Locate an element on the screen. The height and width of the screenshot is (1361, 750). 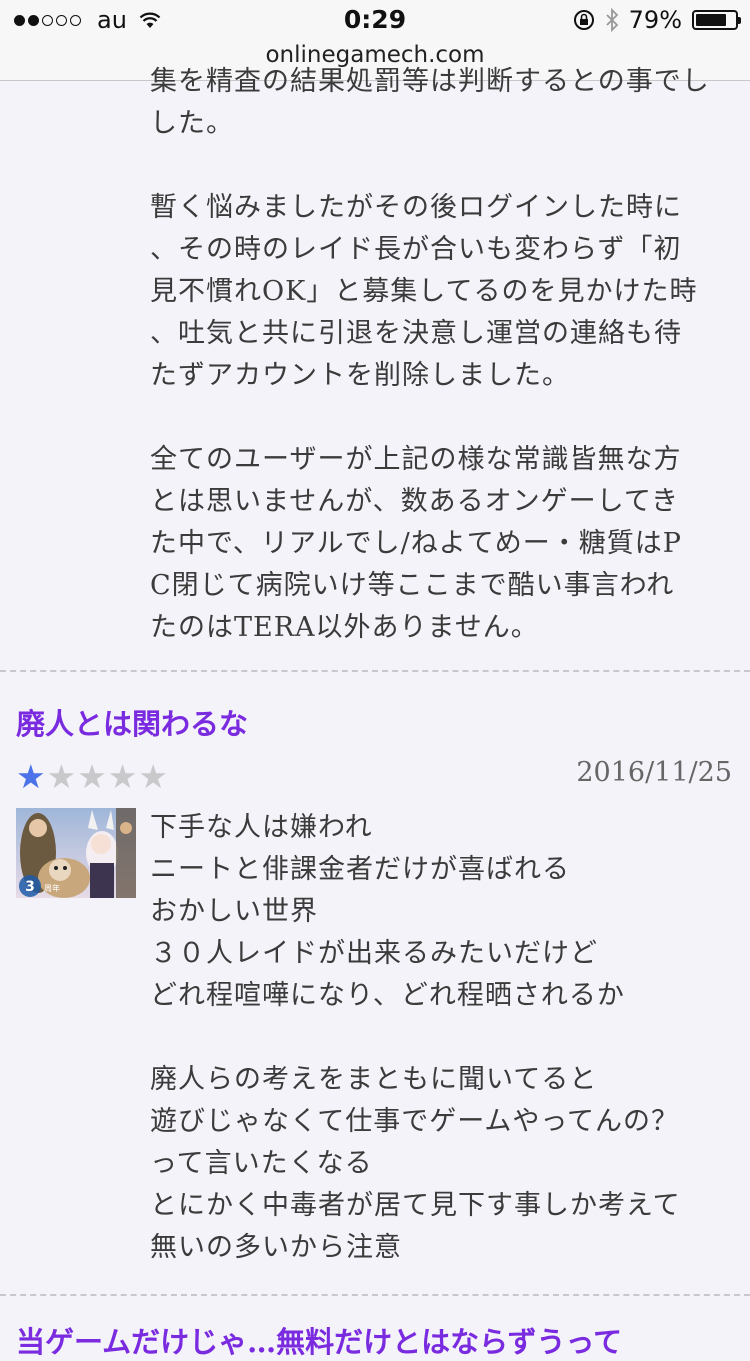
review-line: 遊びじゃなくて仕事でゲームやってんの？ is located at coordinates (415, 1121).